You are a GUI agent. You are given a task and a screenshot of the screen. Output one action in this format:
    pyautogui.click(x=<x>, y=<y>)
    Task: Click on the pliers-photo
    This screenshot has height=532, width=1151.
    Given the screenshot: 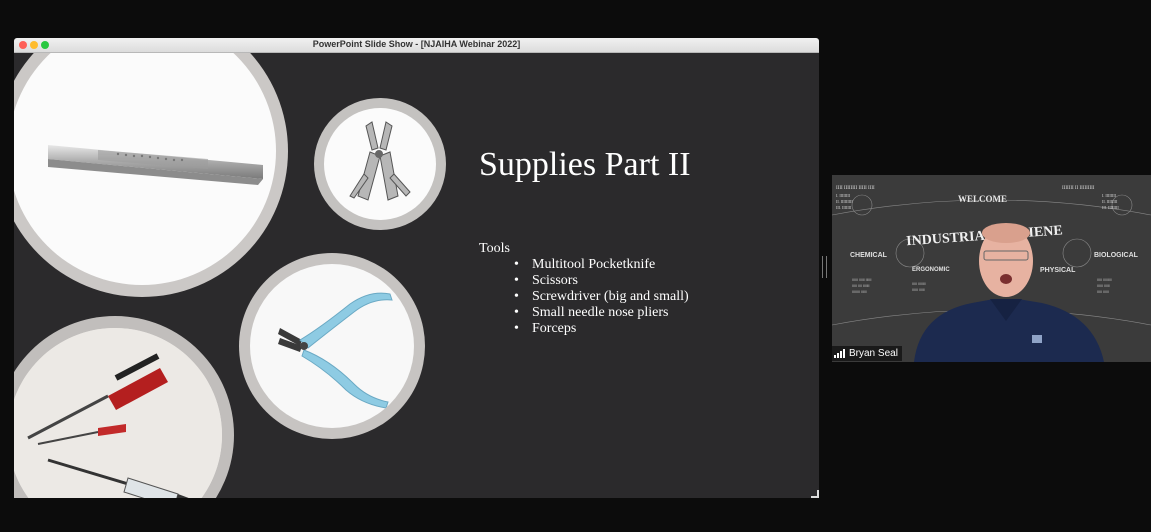 What is the action you would take?
    pyautogui.click(x=332, y=346)
    